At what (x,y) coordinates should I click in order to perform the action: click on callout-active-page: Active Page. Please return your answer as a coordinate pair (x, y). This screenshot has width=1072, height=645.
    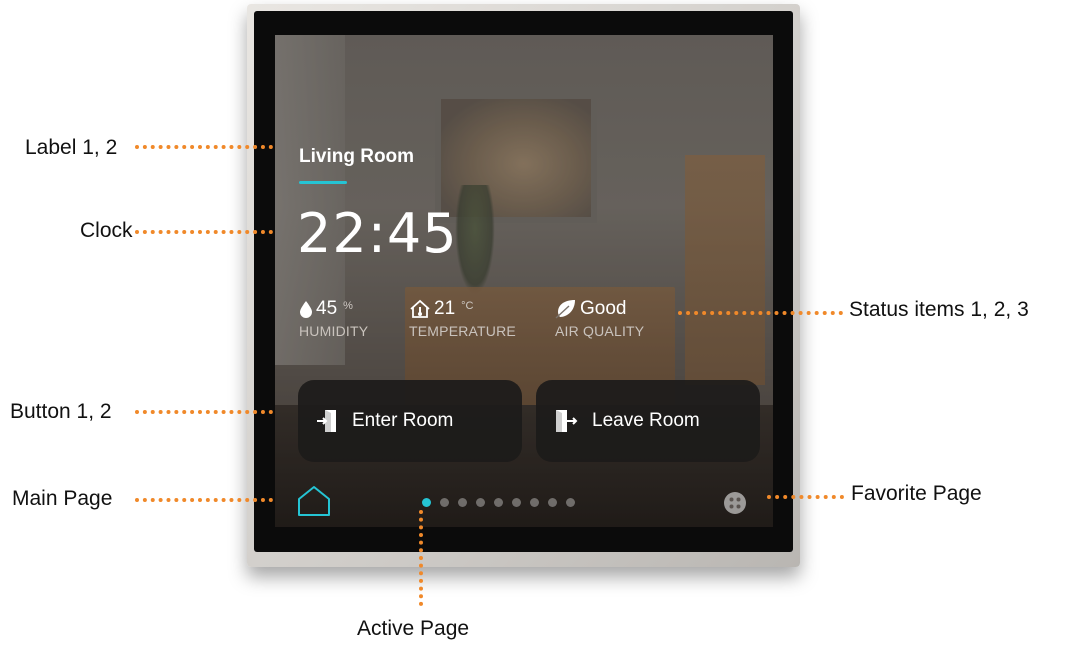
    Looking at the image, I should click on (413, 628).